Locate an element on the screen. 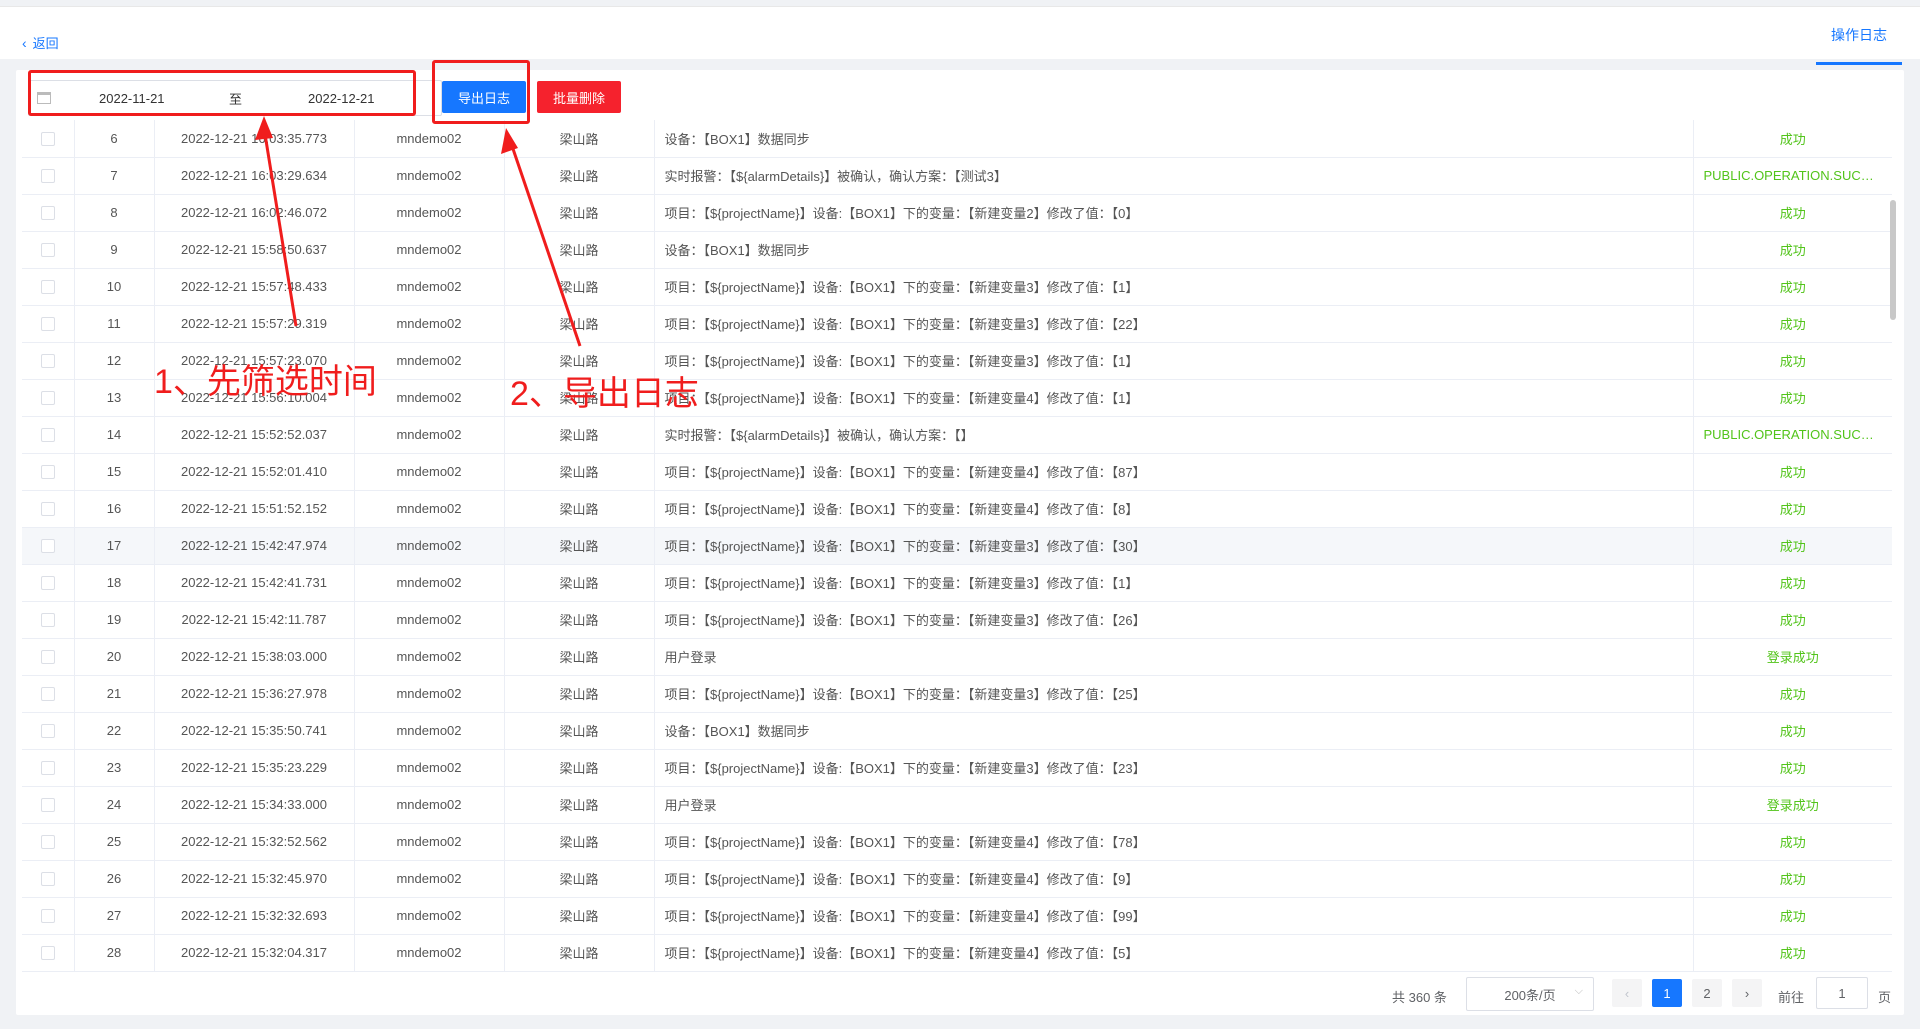  date-end: 2022-12-21 is located at coordinates (341, 98).